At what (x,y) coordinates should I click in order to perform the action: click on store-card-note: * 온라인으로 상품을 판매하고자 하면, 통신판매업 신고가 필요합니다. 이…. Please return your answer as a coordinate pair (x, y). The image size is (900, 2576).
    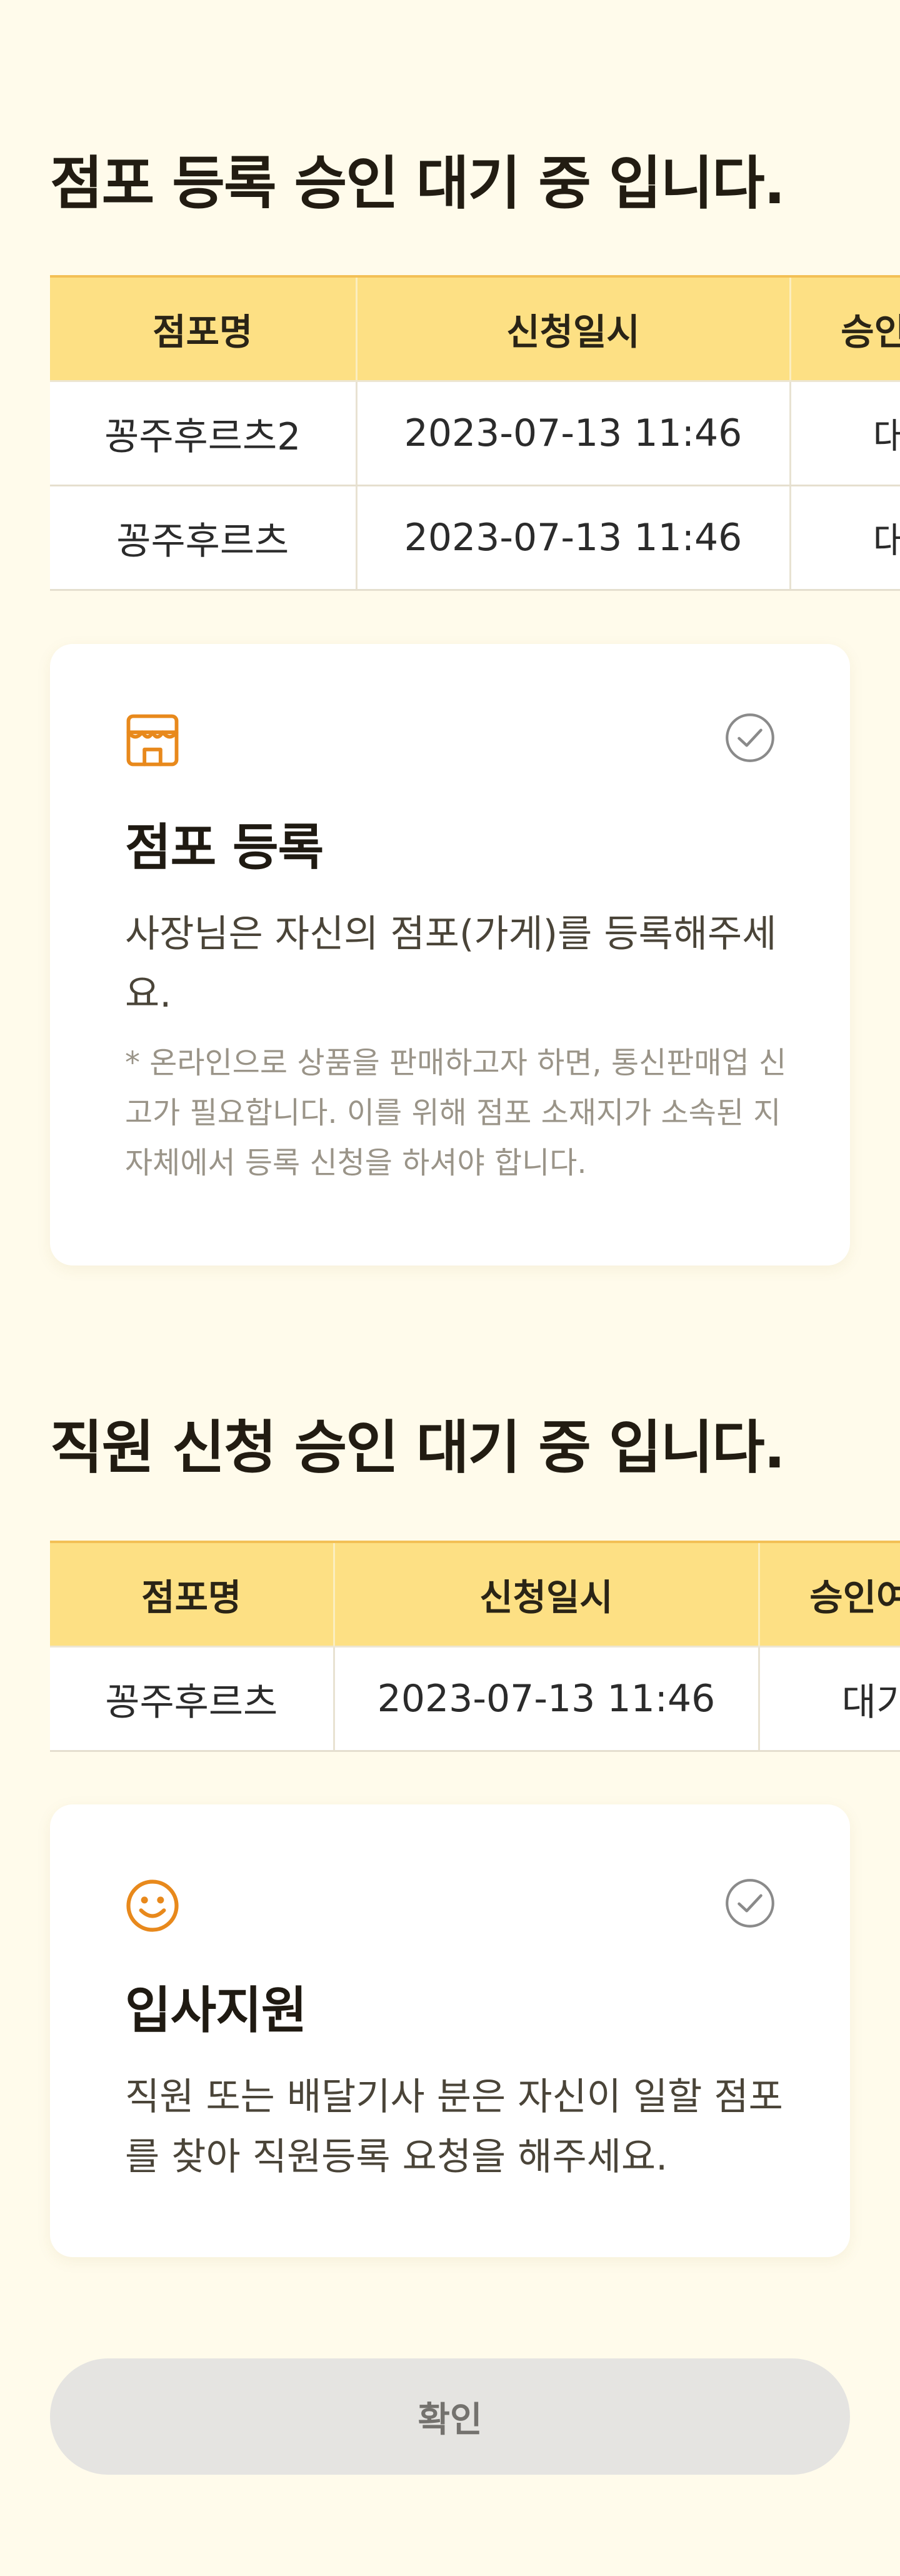
    Looking at the image, I should click on (456, 1112).